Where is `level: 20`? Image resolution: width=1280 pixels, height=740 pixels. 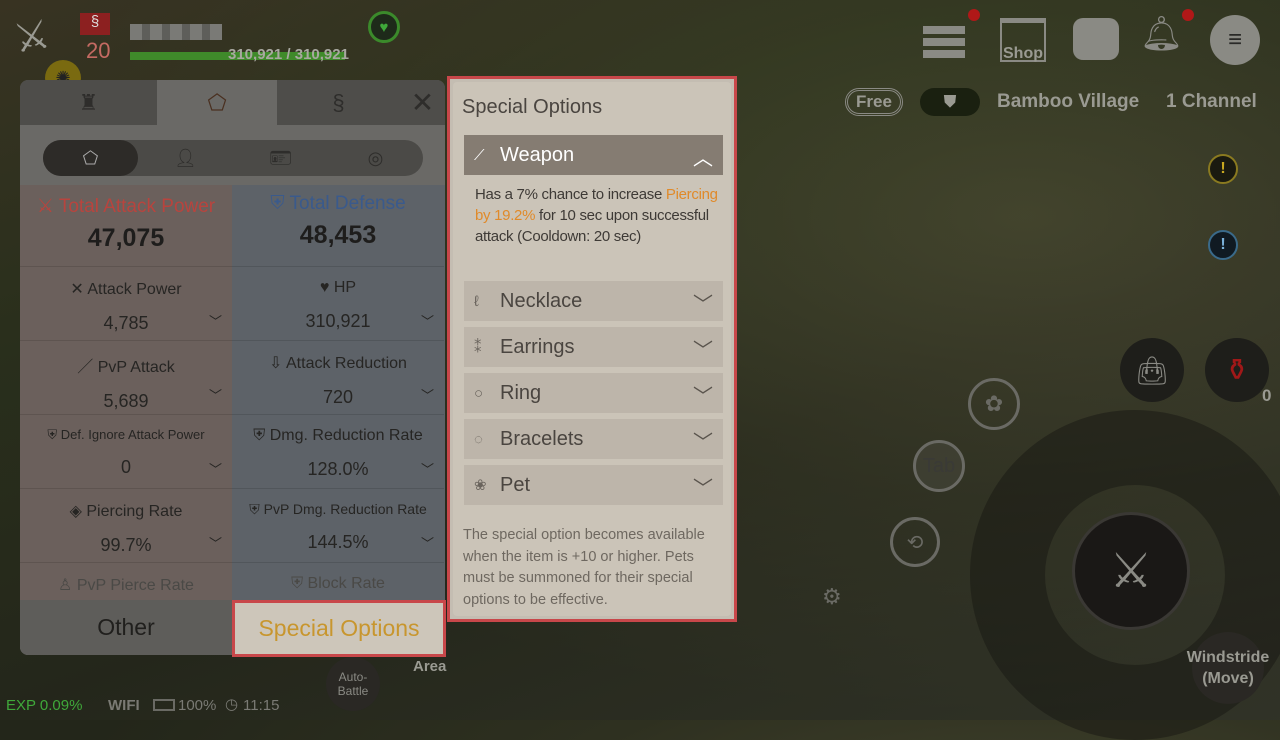
level: 20 is located at coordinates (98, 50).